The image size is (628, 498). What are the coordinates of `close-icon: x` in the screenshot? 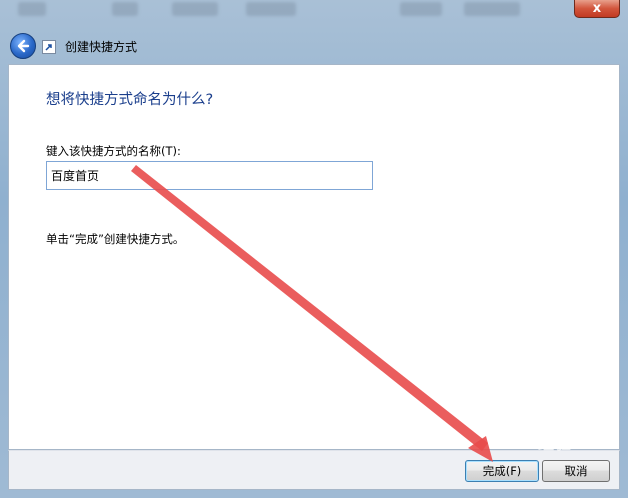 It's located at (597, 8).